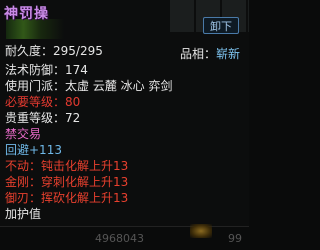  Describe the element at coordinates (33, 150) in the screenshot. I see `dodge-stat: 回避+113` at that location.